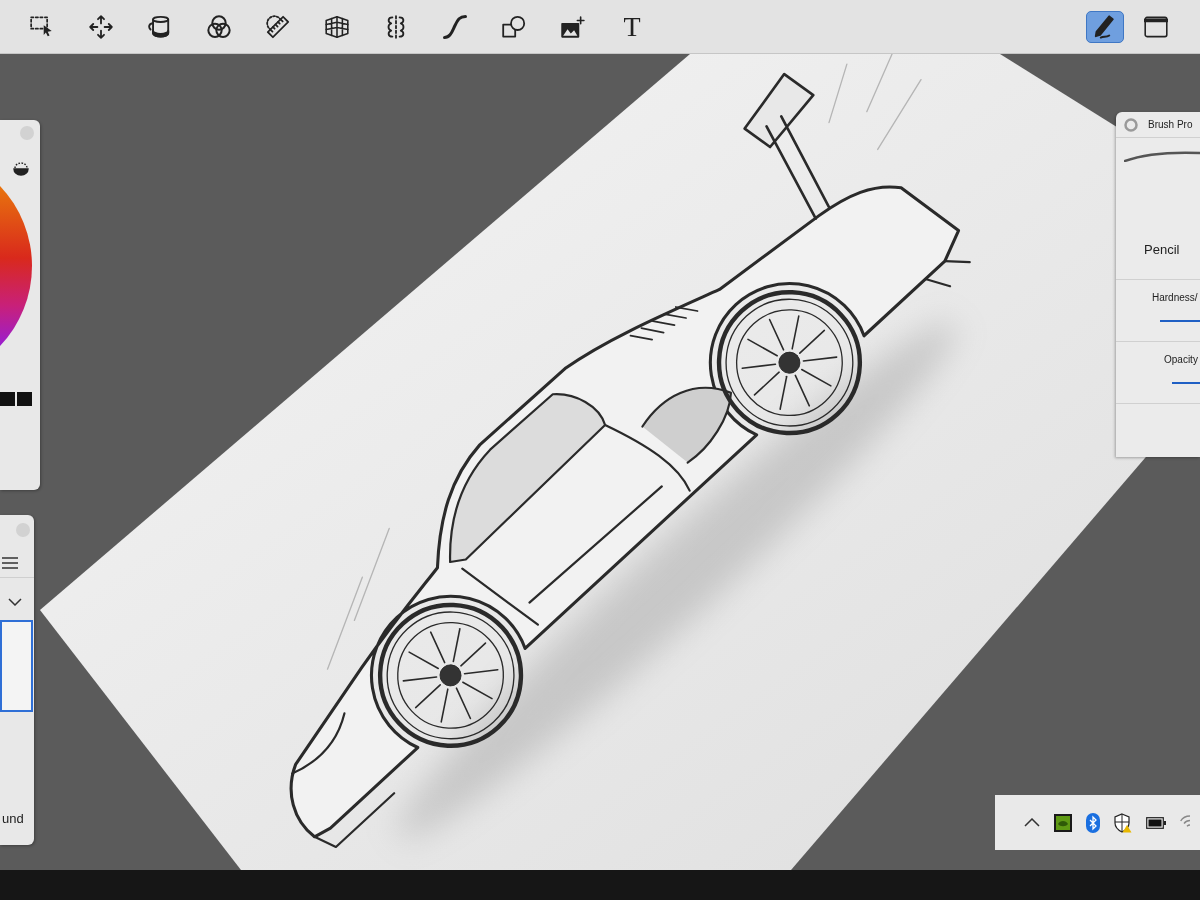 This screenshot has width=1200, height=900. What do you see at coordinates (337, 26) in the screenshot?
I see `perspective-grid-icon` at bounding box center [337, 26].